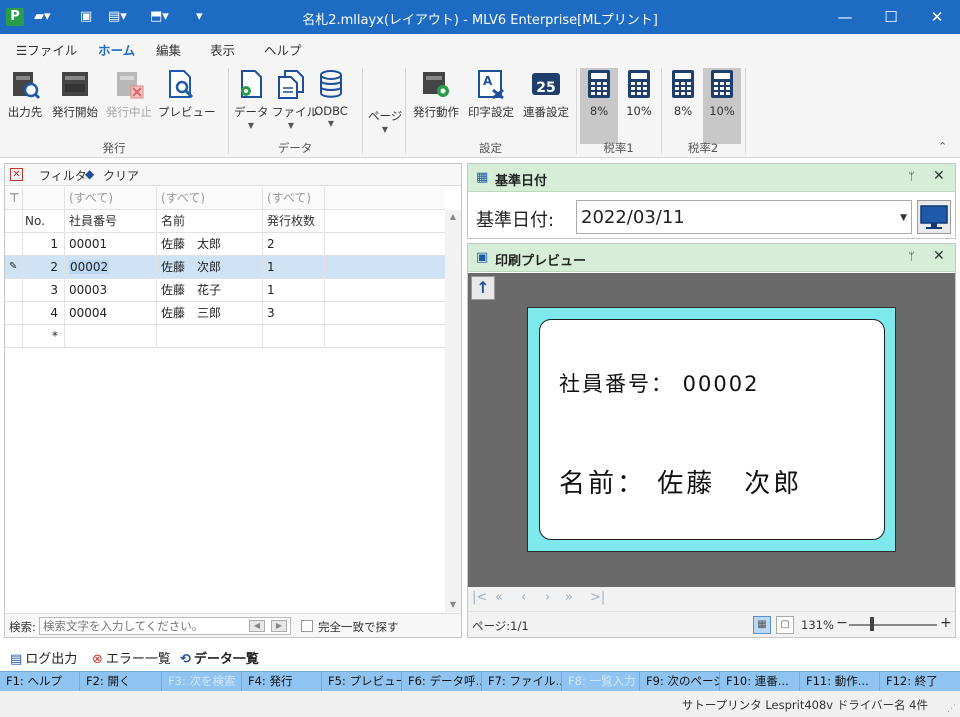 The width and height of the screenshot is (960, 717). Describe the element at coordinates (117, 52) in the screenshot. I see `tab-home: ホーム` at that location.